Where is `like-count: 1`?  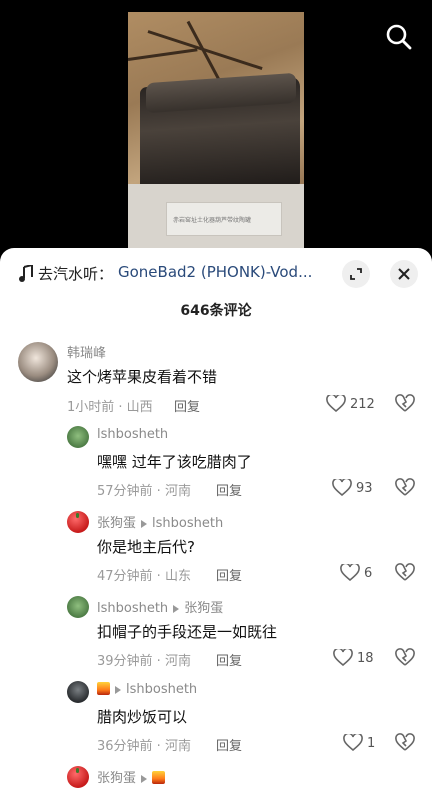 like-count: 1 is located at coordinates (371, 743).